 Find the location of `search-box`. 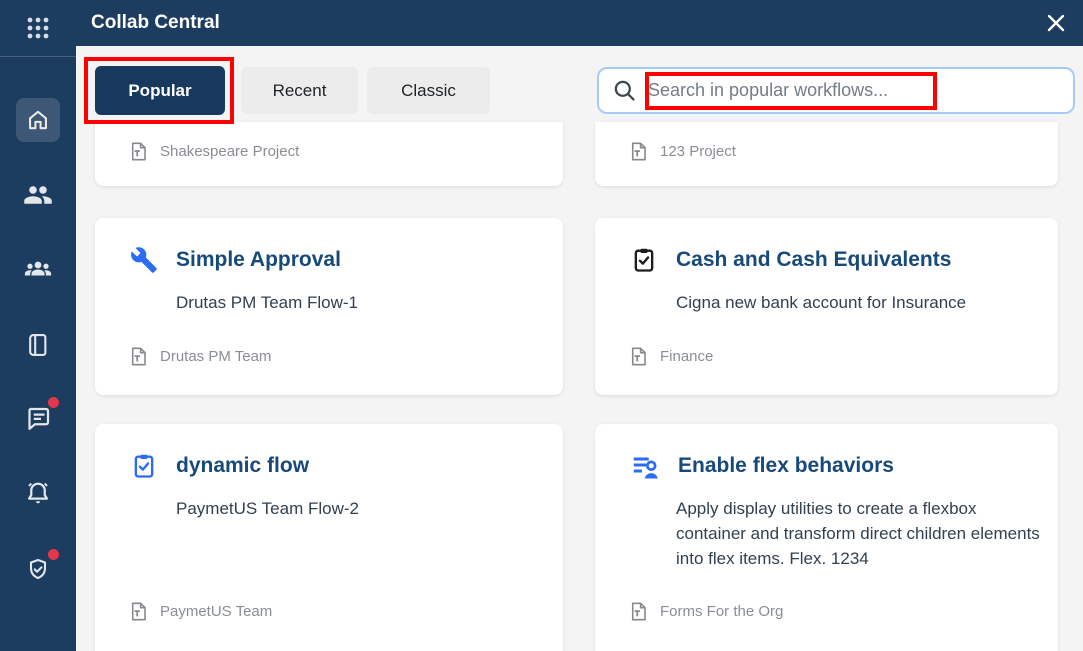

search-box is located at coordinates (836, 90).